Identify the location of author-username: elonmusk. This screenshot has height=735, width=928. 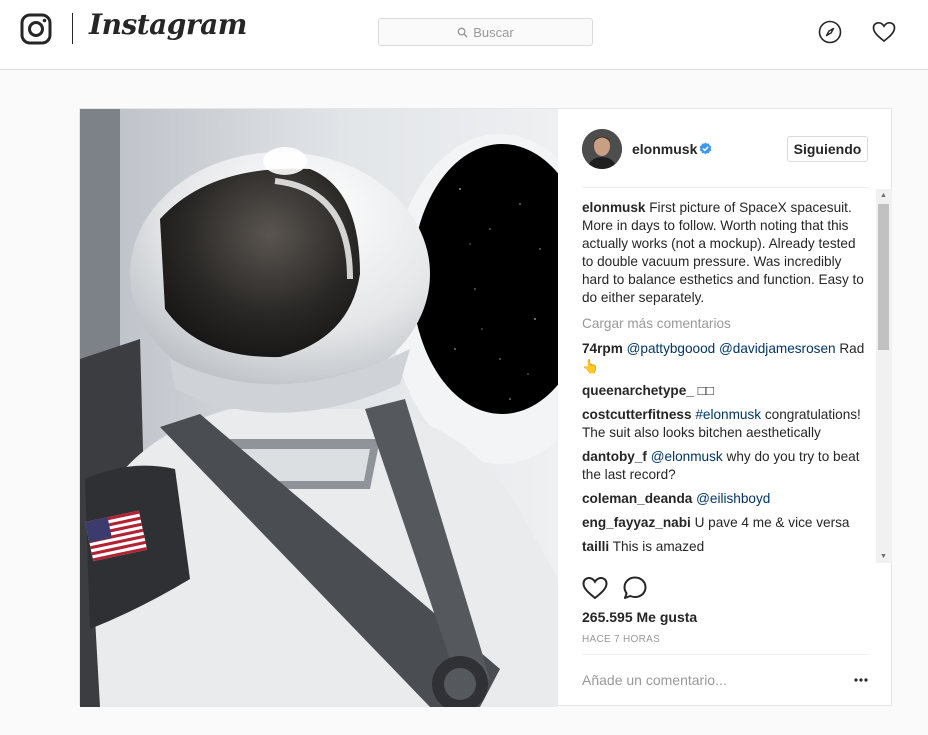
(664, 149).